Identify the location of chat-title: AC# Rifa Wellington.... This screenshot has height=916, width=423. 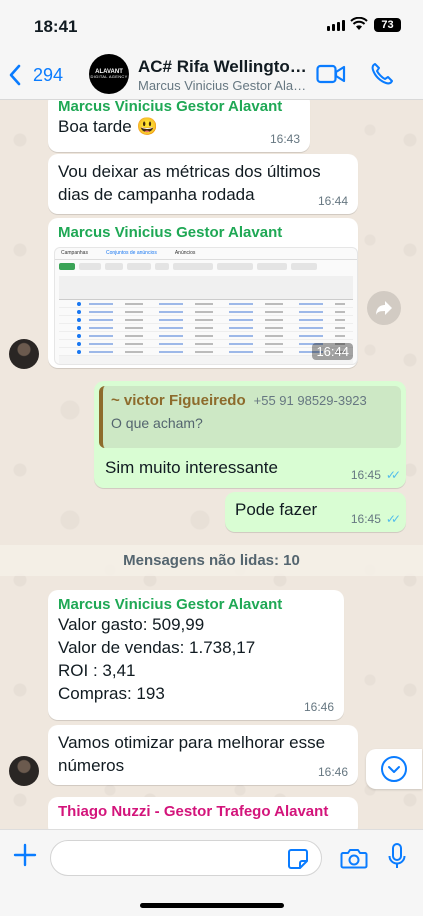
(224, 67).